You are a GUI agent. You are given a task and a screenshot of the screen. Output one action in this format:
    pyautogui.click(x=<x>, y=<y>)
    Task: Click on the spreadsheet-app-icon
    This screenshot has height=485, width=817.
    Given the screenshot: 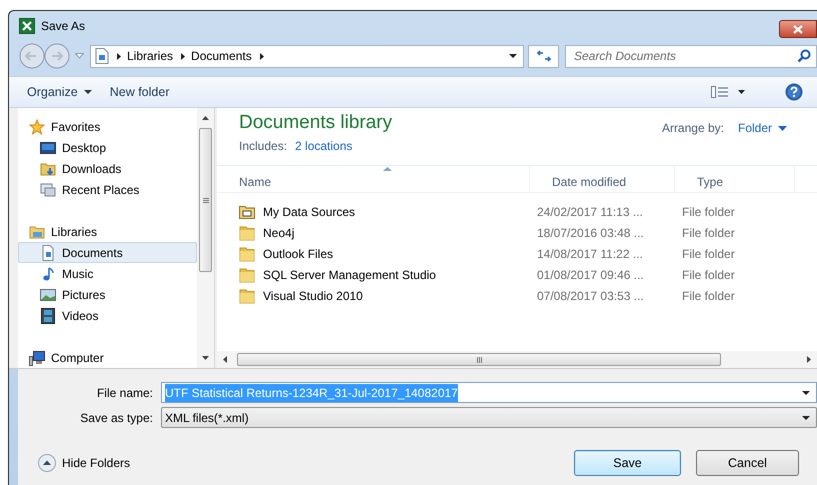 What is the action you would take?
    pyautogui.click(x=27, y=26)
    